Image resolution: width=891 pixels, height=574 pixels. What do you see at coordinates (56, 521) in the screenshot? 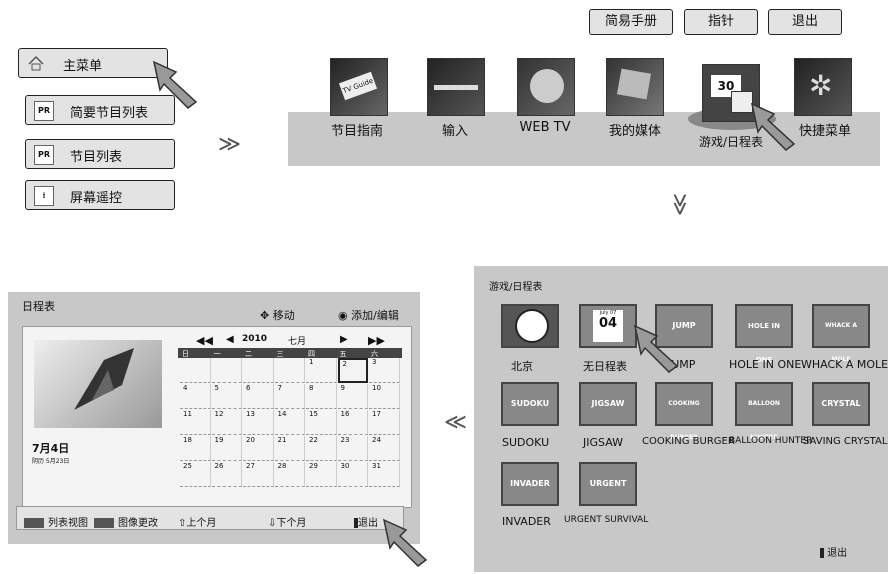
I see `list-view-button: 列表视图` at bounding box center [56, 521].